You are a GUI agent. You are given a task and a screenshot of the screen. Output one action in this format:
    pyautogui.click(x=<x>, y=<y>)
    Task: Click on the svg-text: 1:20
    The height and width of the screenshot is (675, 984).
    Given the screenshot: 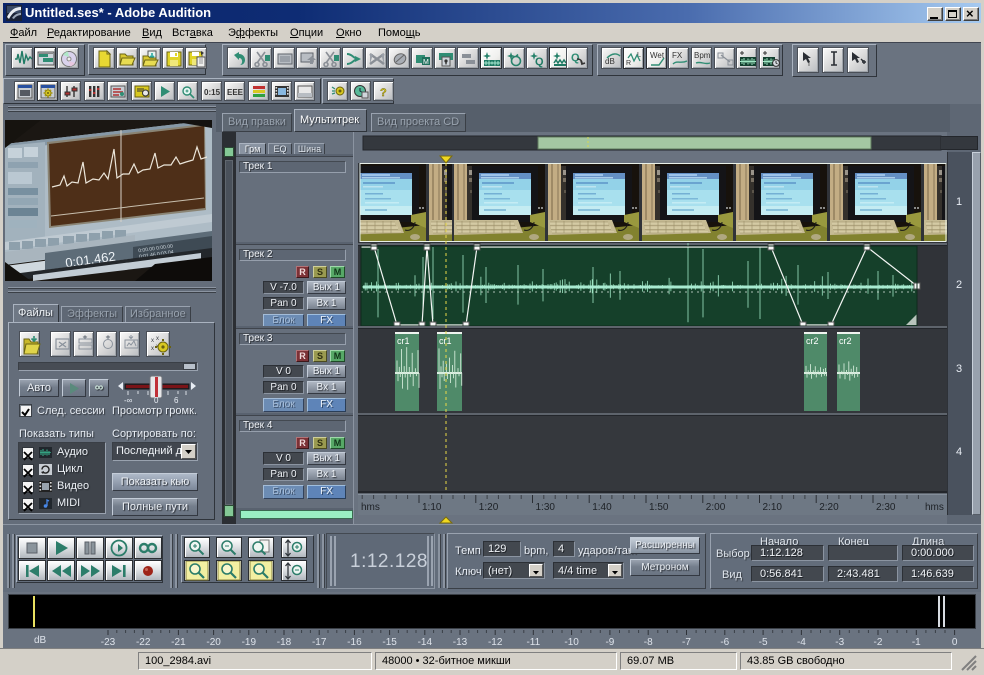 What is the action you would take?
    pyautogui.click(x=489, y=507)
    